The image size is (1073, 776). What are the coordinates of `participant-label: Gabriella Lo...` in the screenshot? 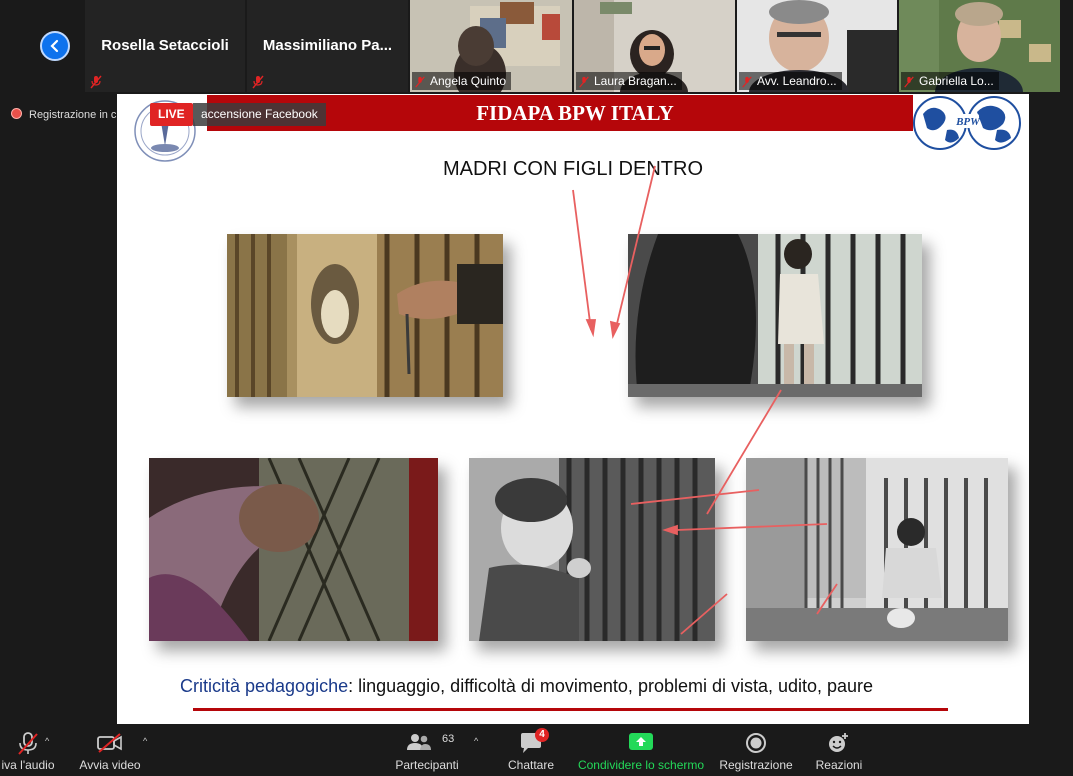 It's located at (950, 81).